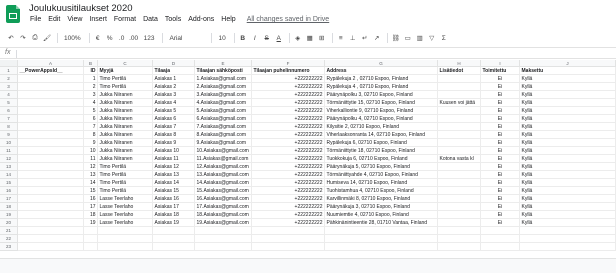 The width and height of the screenshot is (616, 273). What do you see at coordinates (223, 183) in the screenshot?
I see `table-cell: 14.Asiakas@gmail.com` at bounding box center [223, 183].